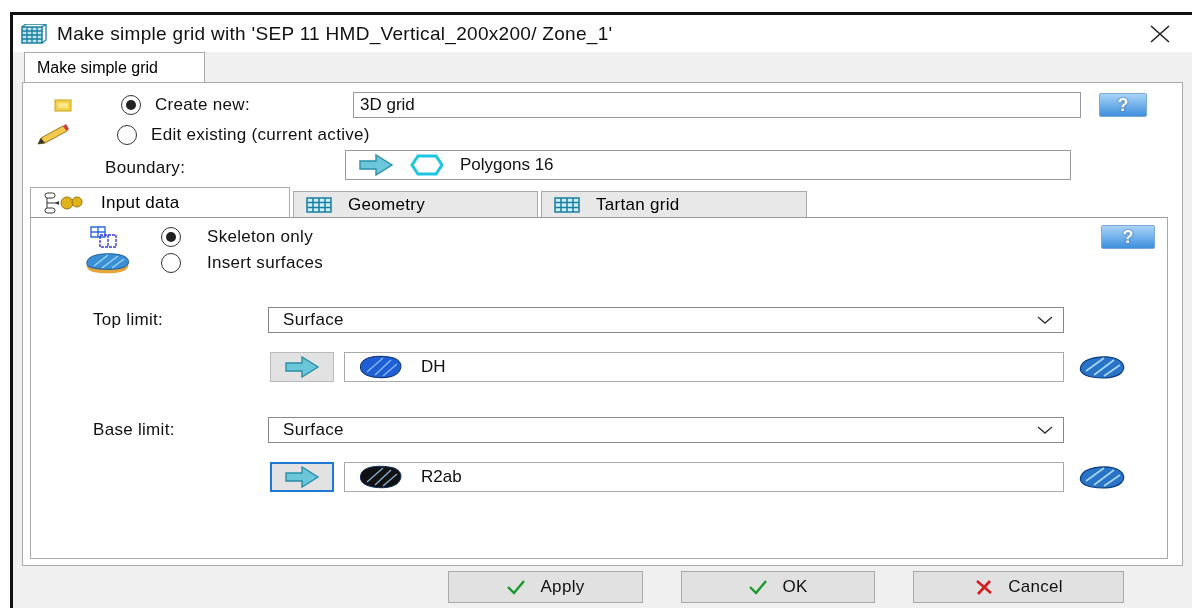 Image resolution: width=1192 pixels, height=608 pixels. What do you see at coordinates (1160, 33) in the screenshot?
I see `close-icon` at bounding box center [1160, 33].